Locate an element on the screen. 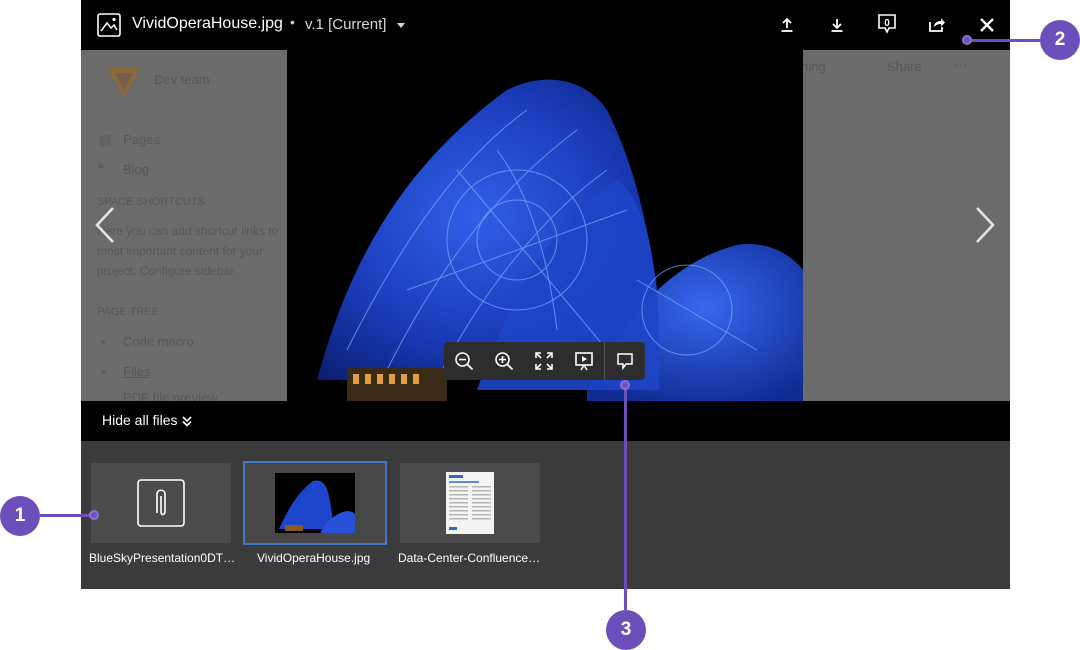  zoom-in-button is located at coordinates (504, 361).